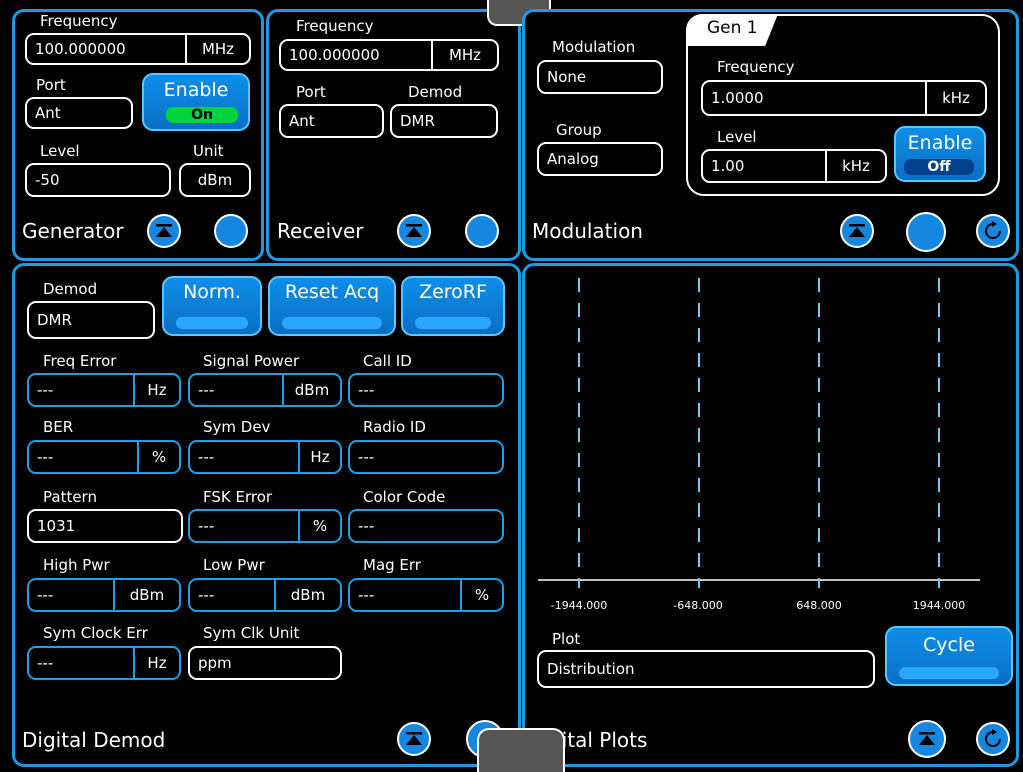  Describe the element at coordinates (196, 102) in the screenshot. I see `generator-enable-button: Enable On` at that location.